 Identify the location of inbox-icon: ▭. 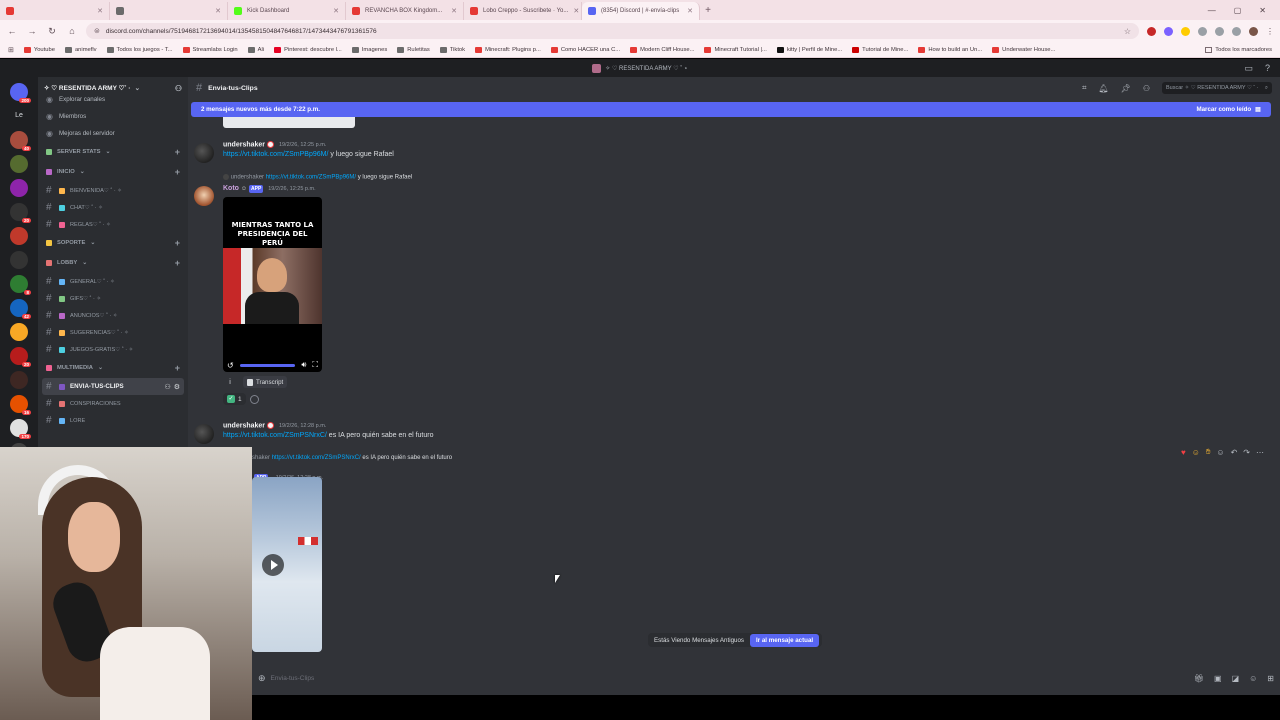
(1248, 68).